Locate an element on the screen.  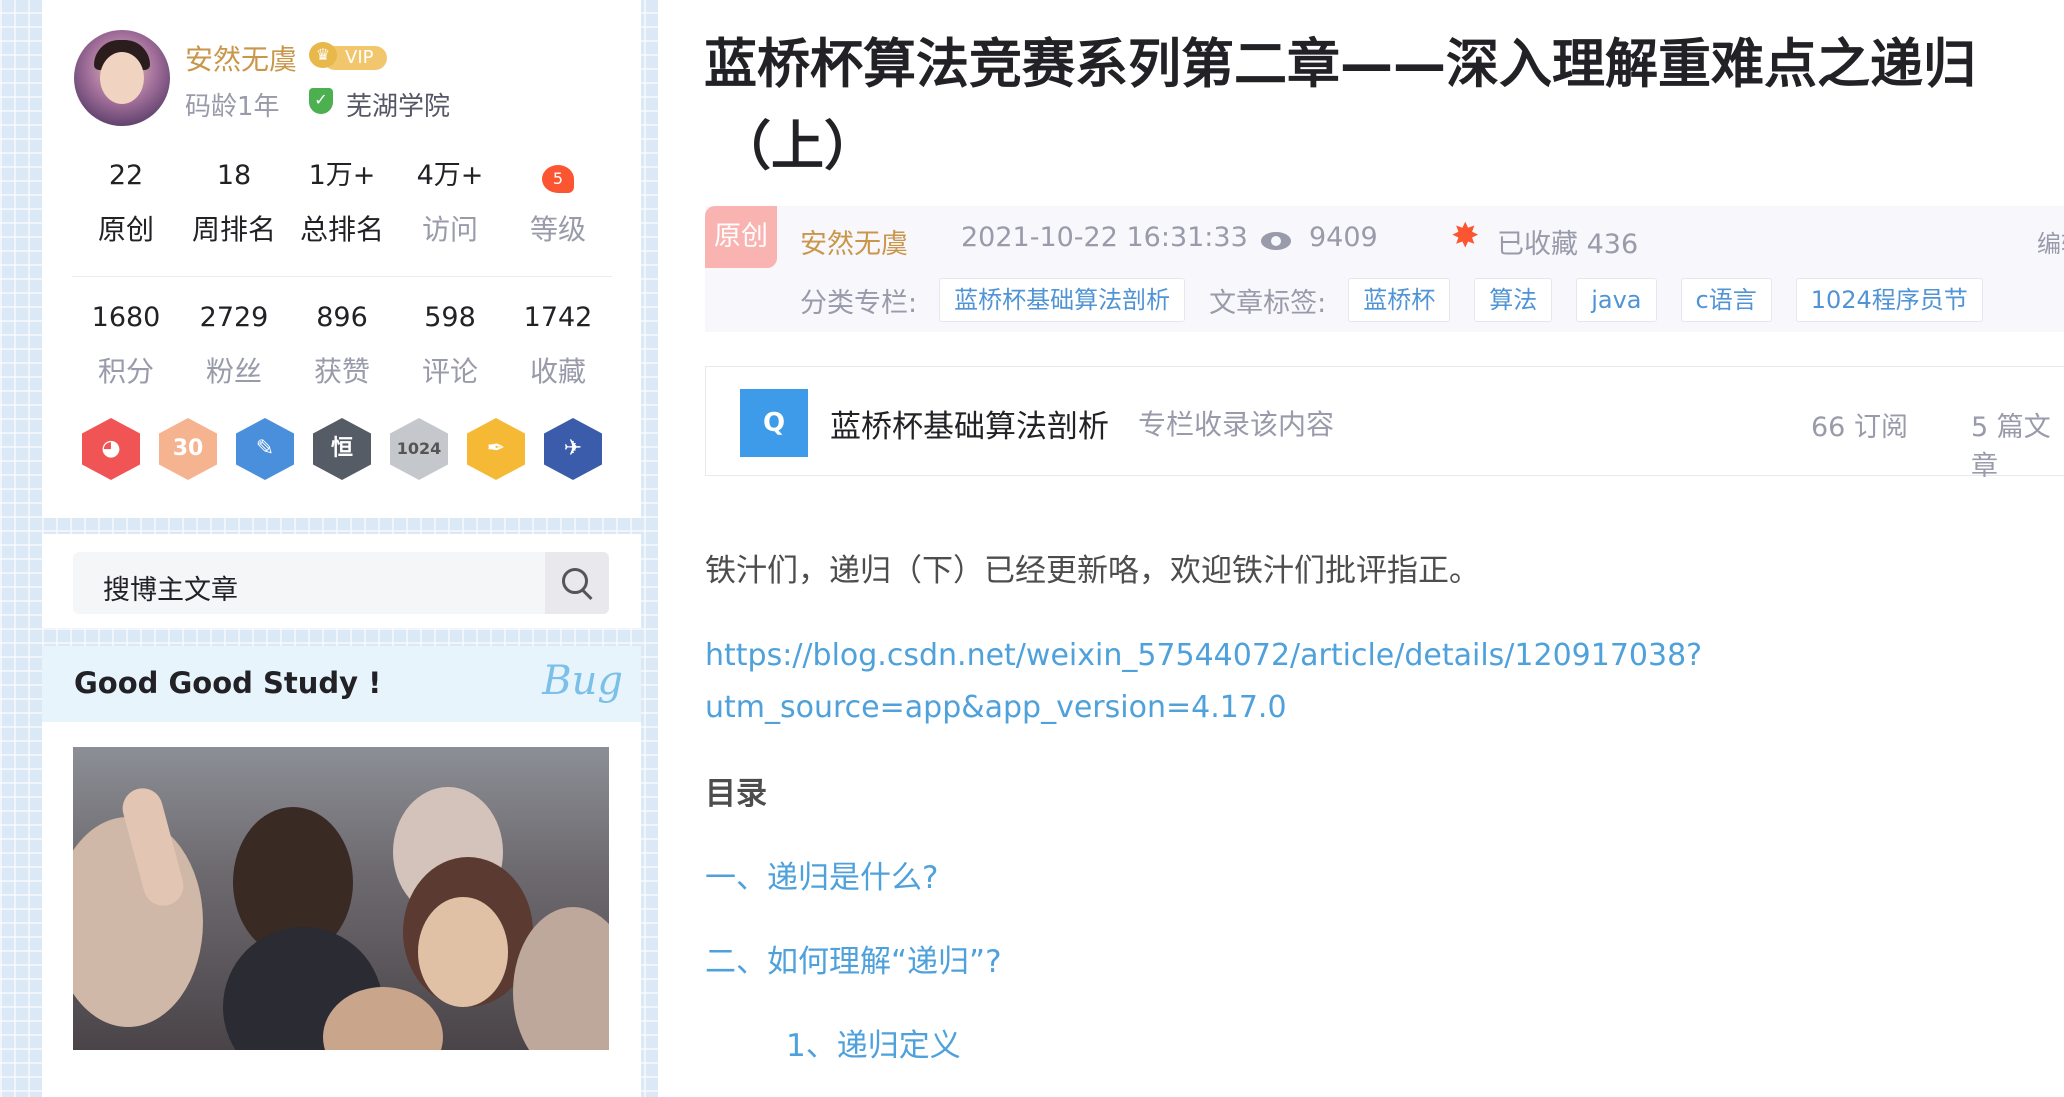
stats-row-1: 22 原创 18 周排名 1万+ 总排名 4万+ 访问 5 等级 is located at coordinates (342, 203).